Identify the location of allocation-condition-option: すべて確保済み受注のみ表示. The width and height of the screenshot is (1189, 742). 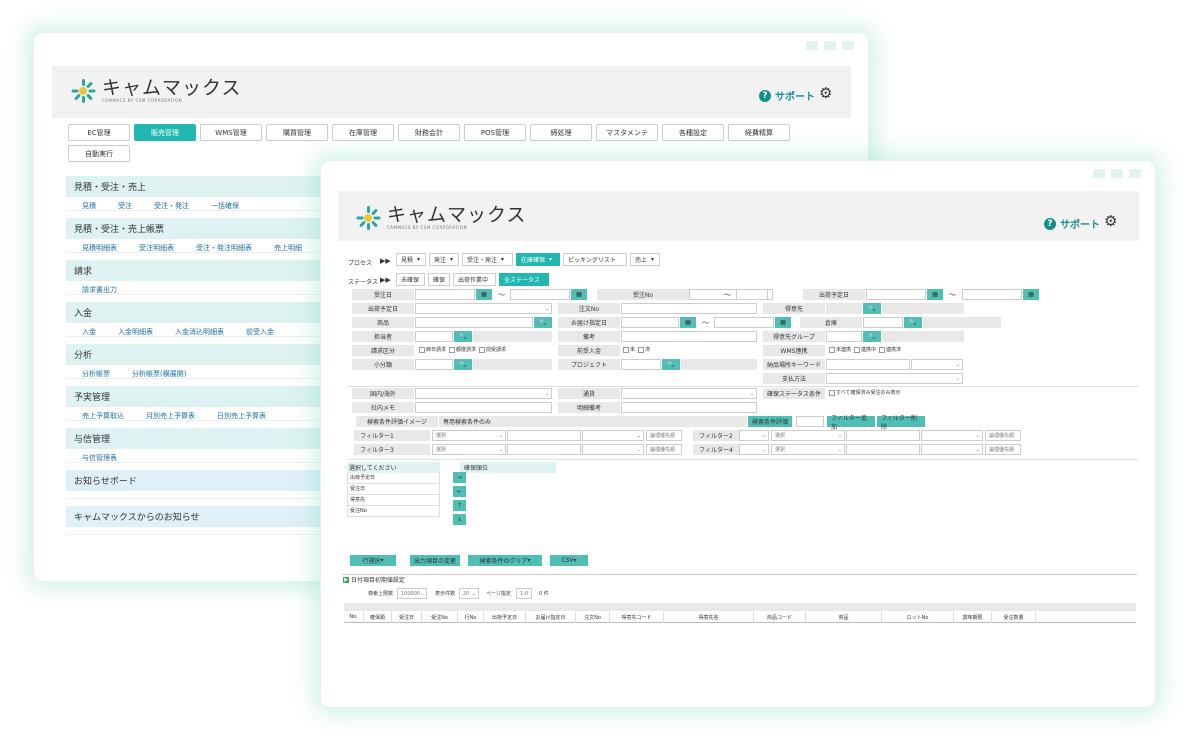
(864, 392).